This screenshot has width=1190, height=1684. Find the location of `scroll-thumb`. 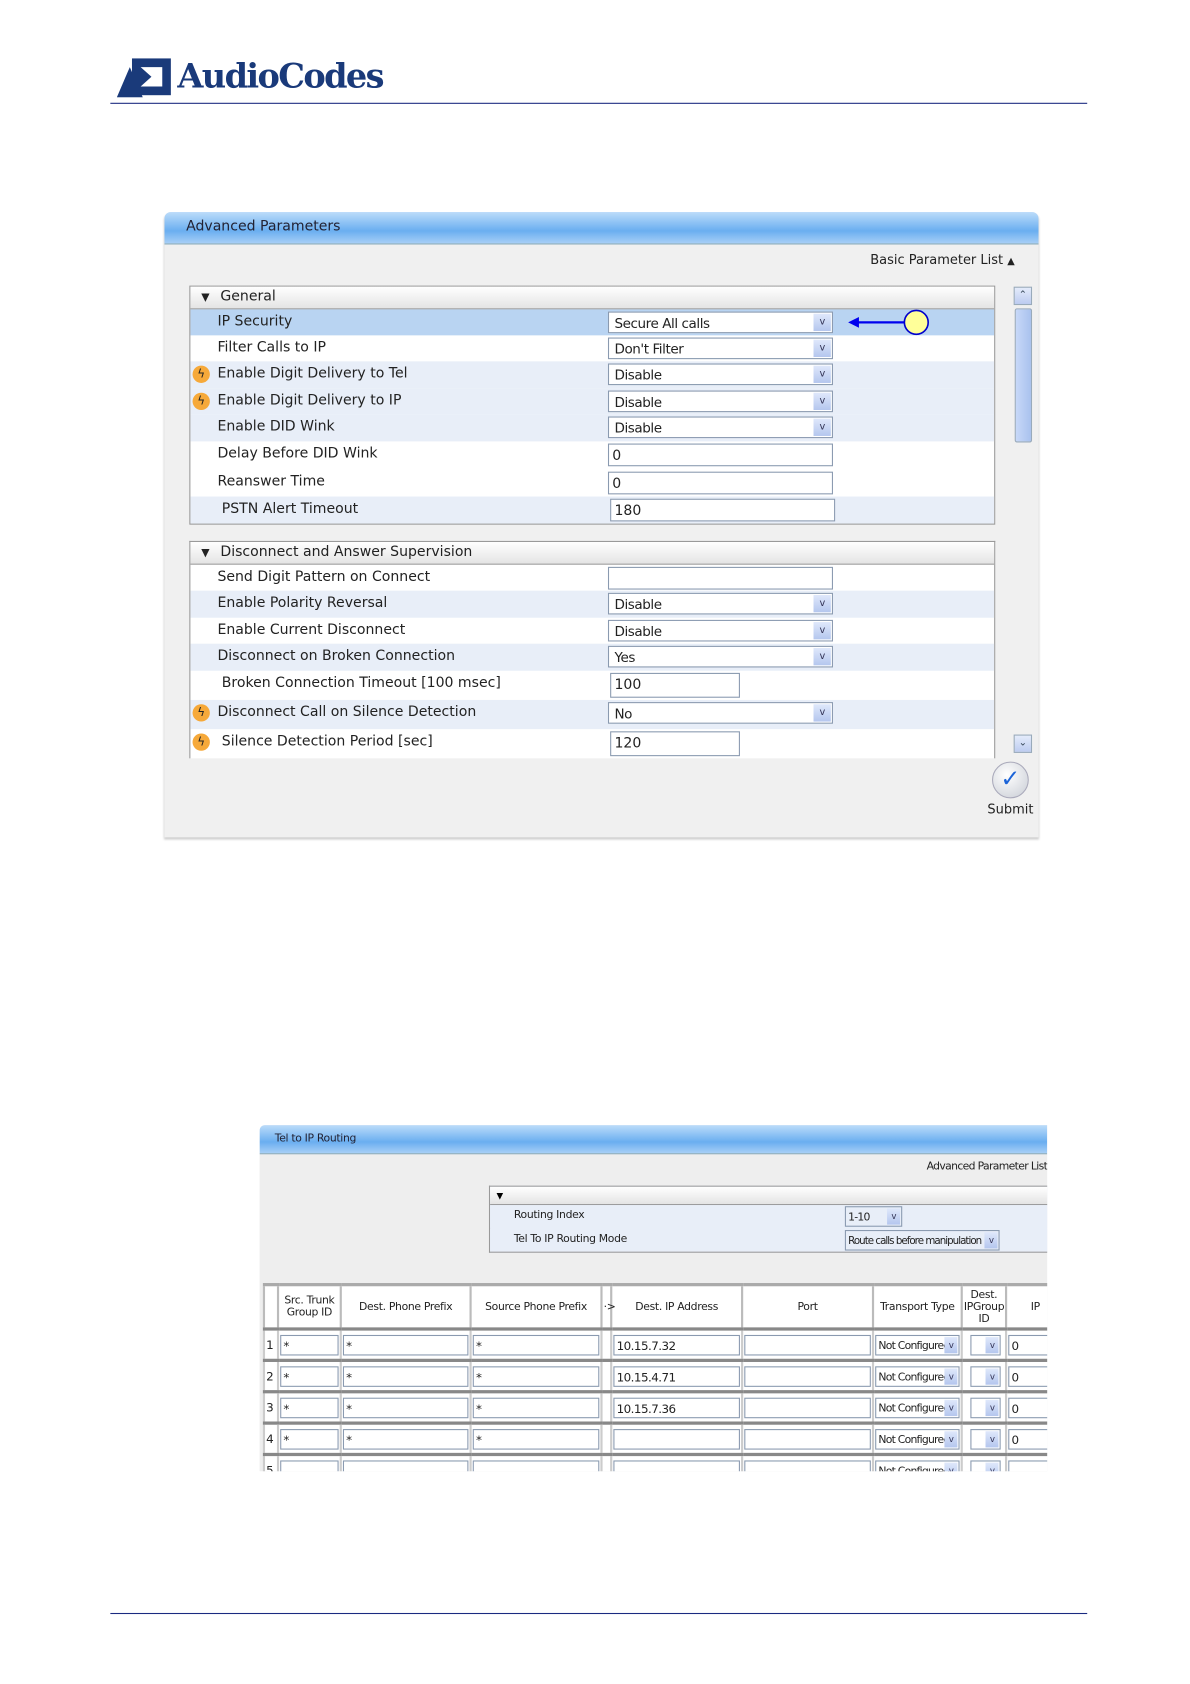

scroll-thumb is located at coordinates (1023, 375).